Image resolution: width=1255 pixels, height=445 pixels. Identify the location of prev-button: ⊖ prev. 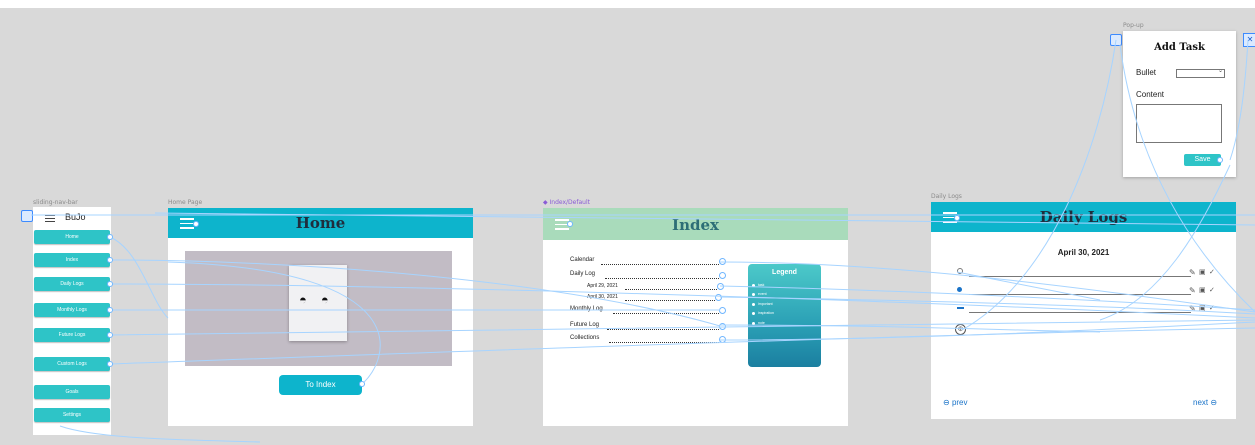
(955, 402).